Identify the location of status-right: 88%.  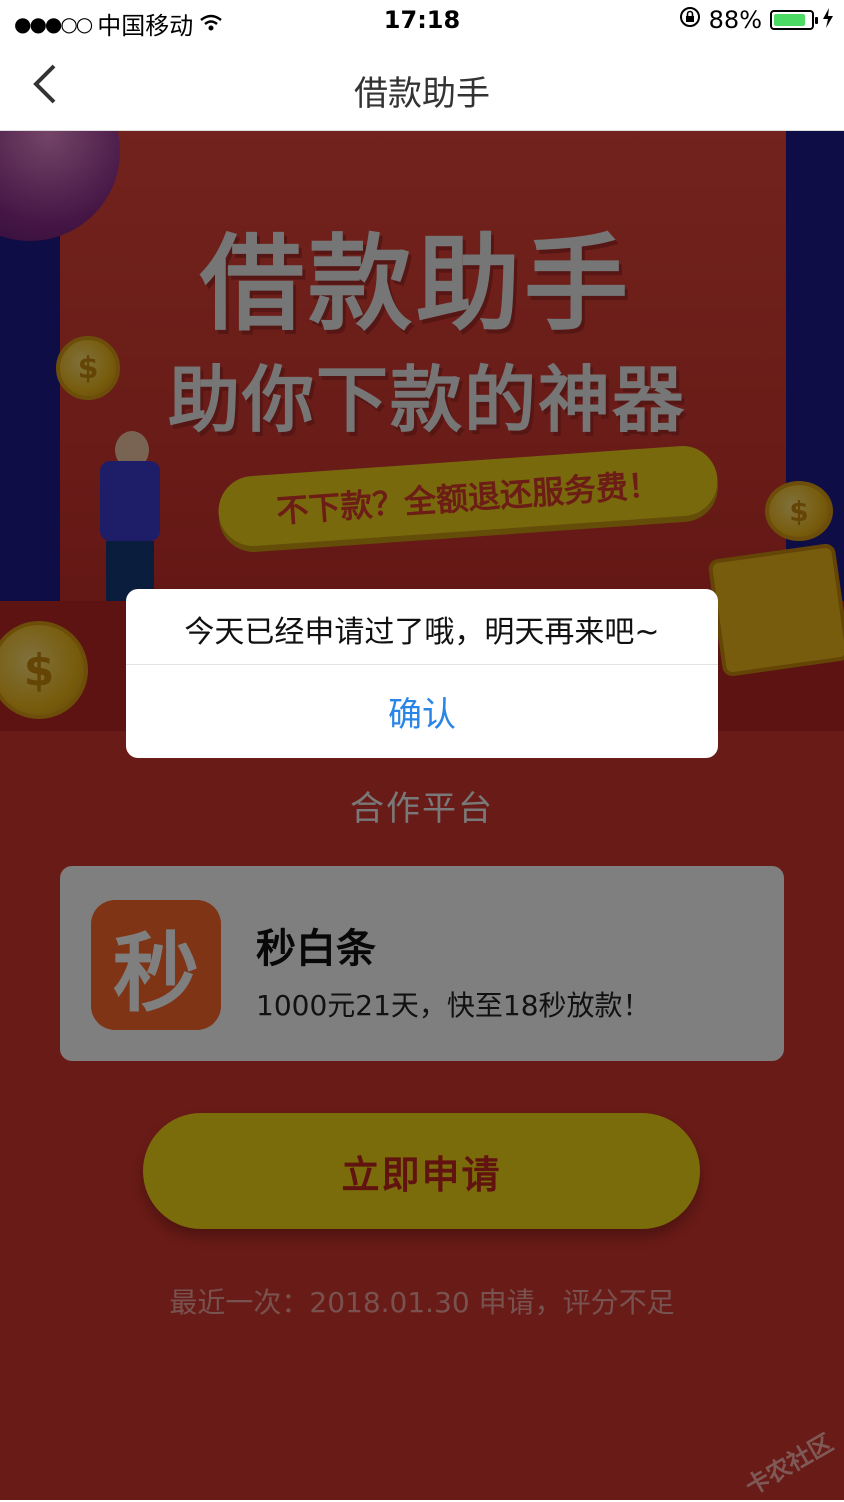
(756, 20).